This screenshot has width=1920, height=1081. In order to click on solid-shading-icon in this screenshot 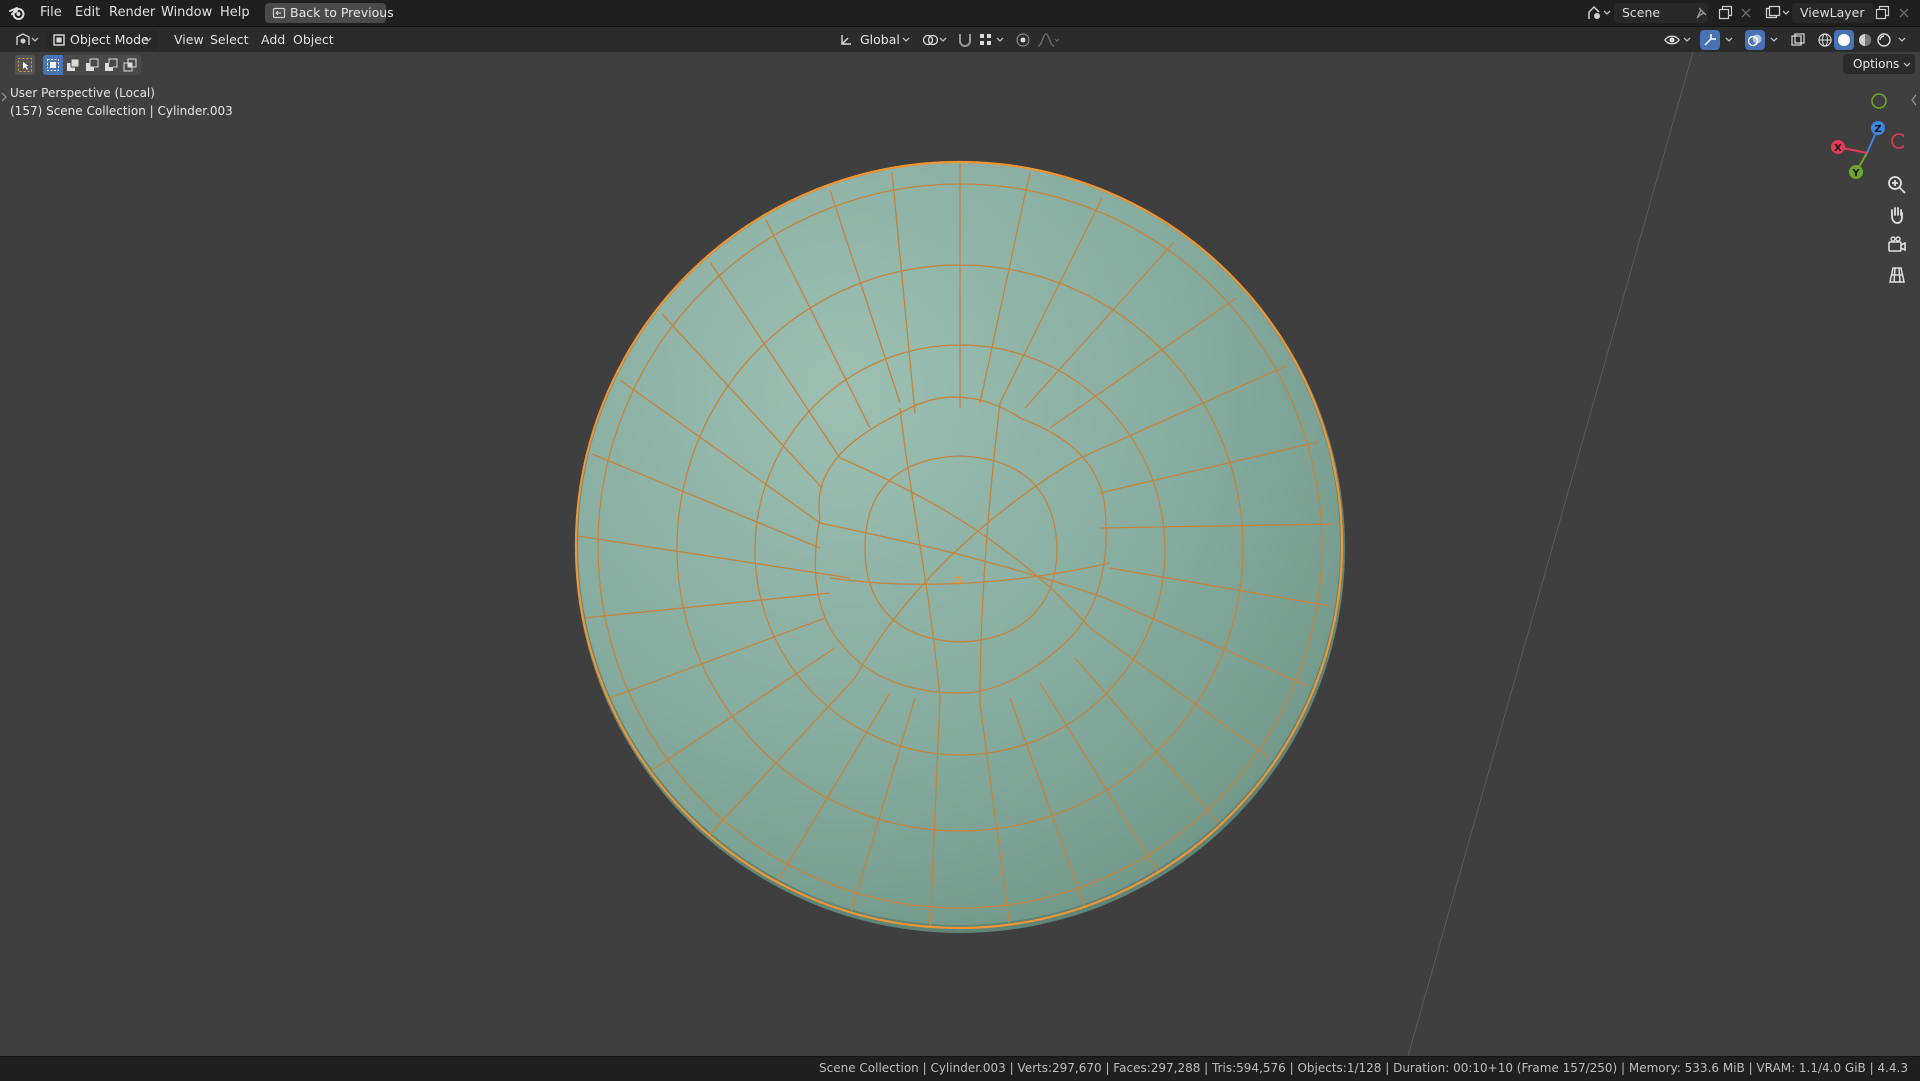, I will do `click(1844, 40)`.